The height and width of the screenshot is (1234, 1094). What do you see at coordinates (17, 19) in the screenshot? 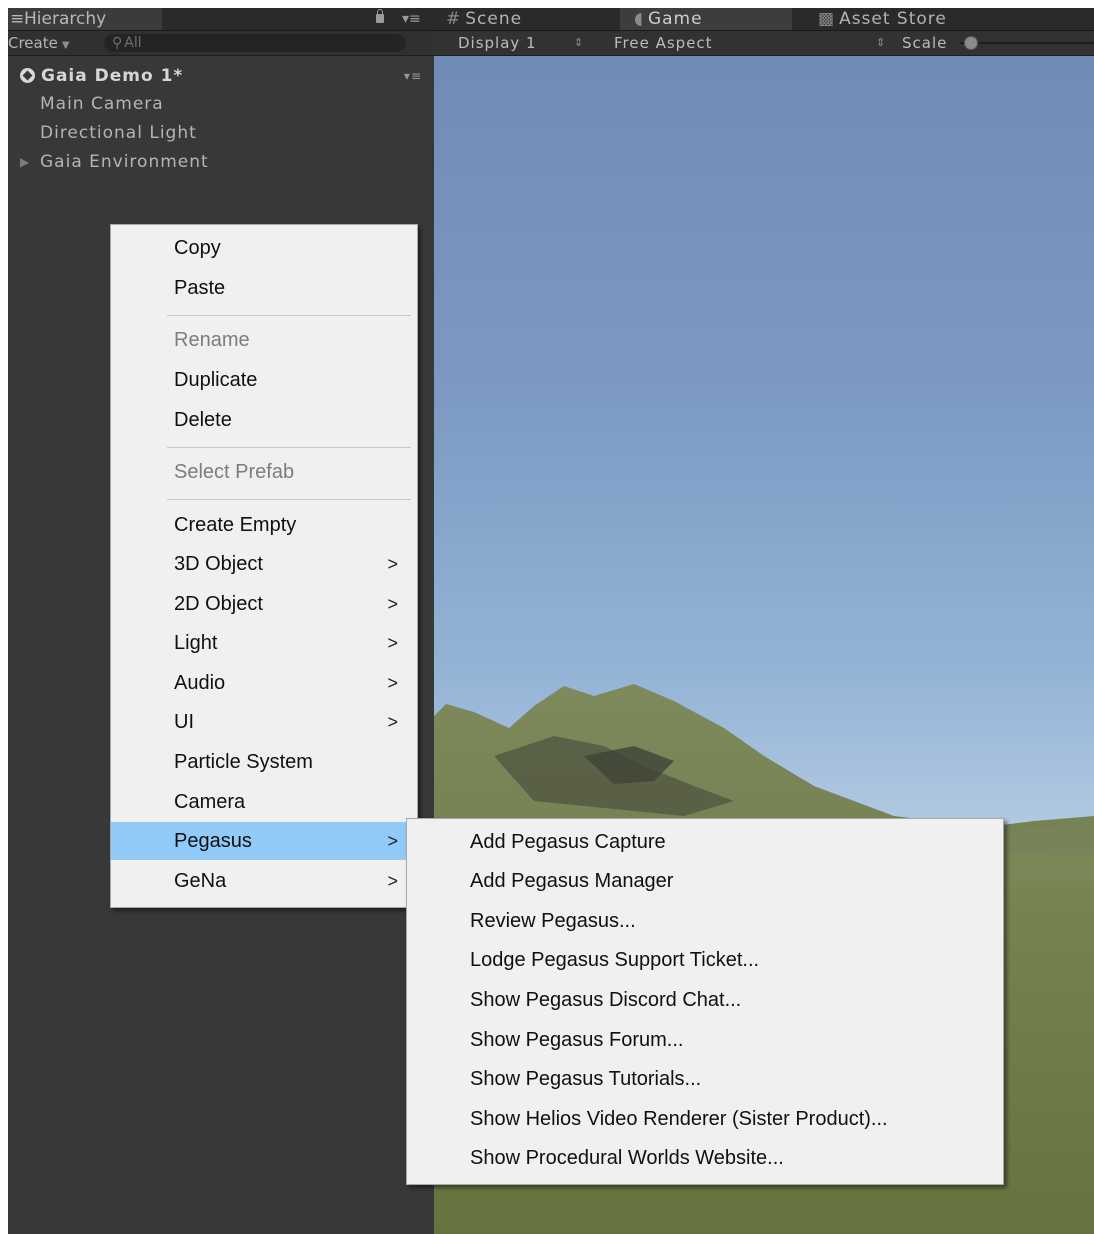
I see `hamburger-icon: ≡` at bounding box center [17, 19].